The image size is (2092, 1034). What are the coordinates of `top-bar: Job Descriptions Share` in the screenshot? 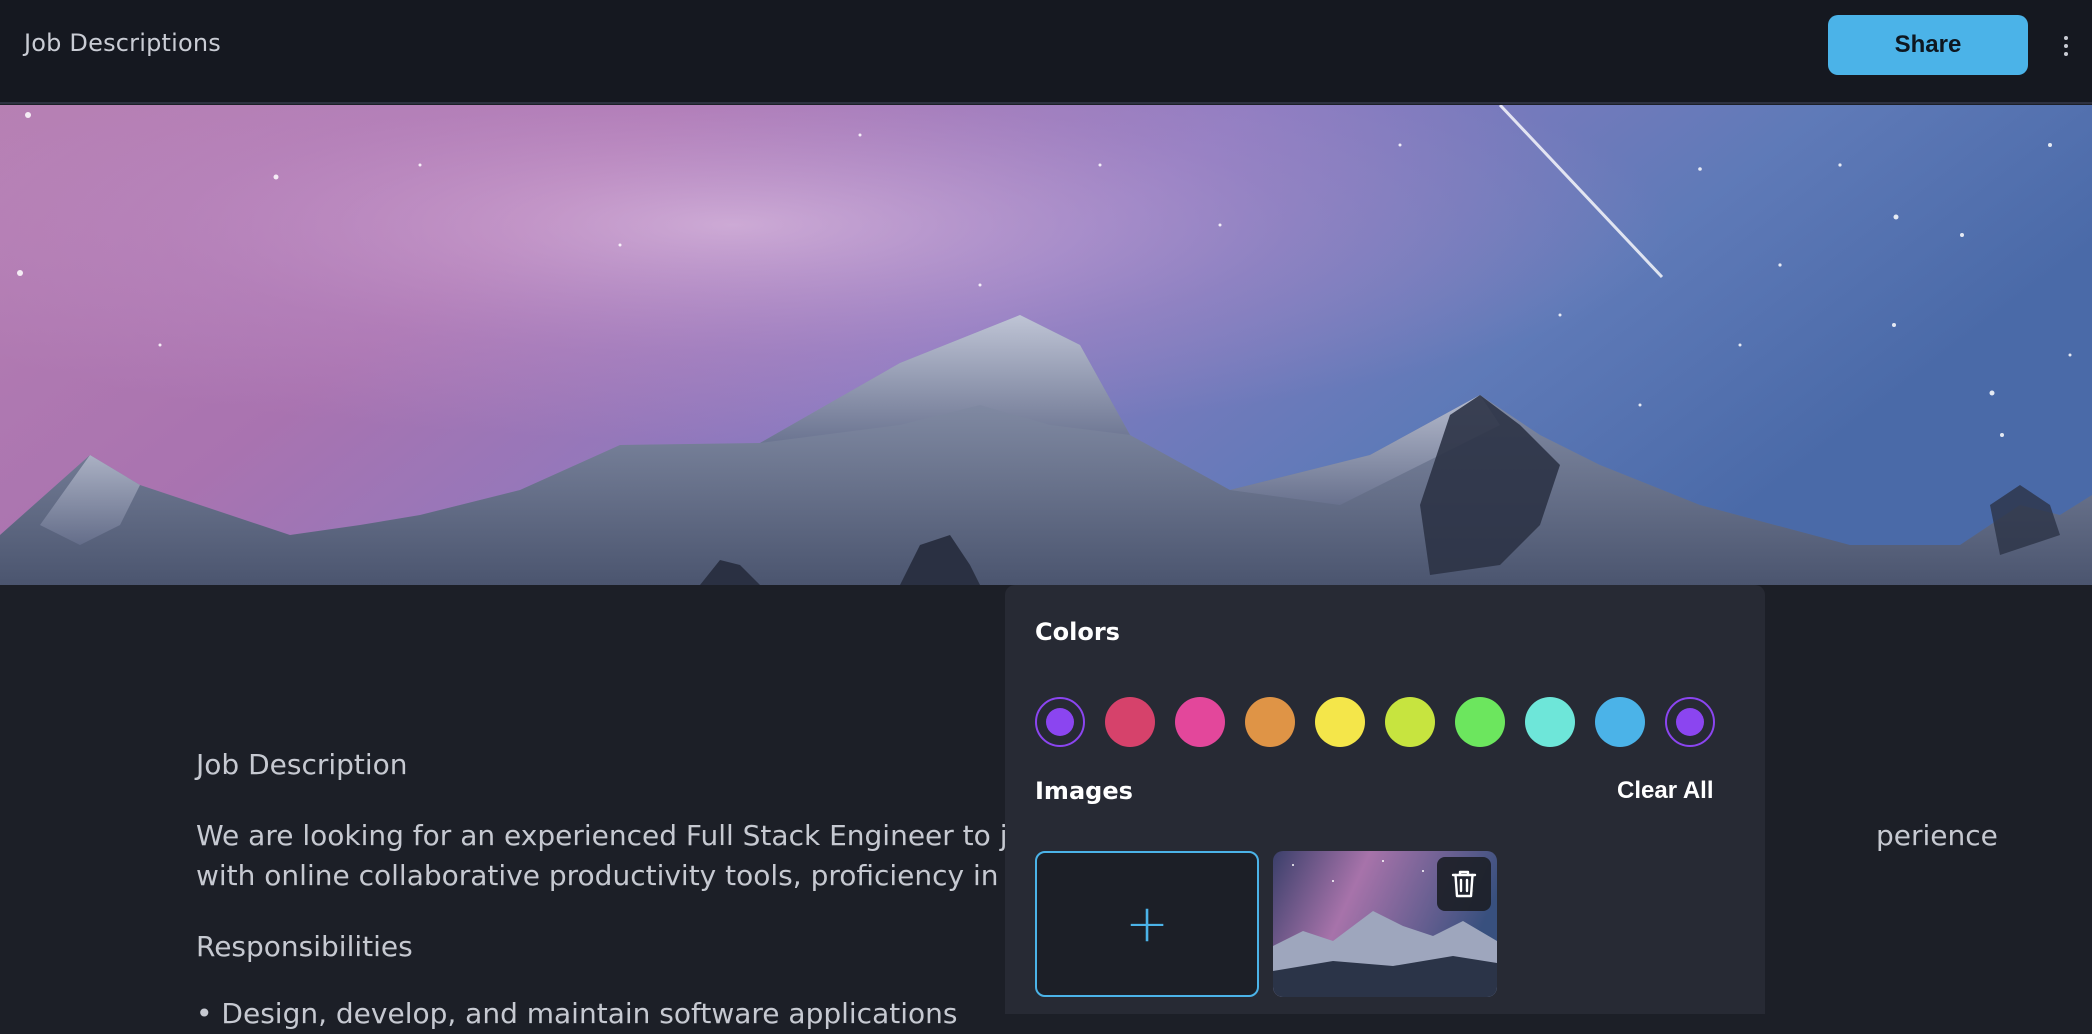 It's located at (1046, 52).